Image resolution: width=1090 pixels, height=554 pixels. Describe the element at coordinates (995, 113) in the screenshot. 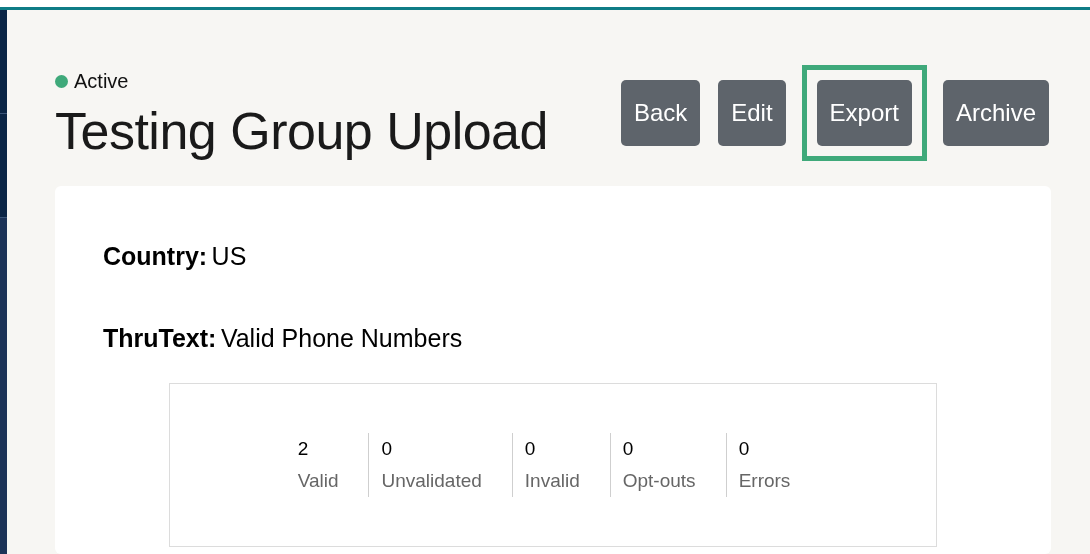

I see `action-button: Archive` at that location.